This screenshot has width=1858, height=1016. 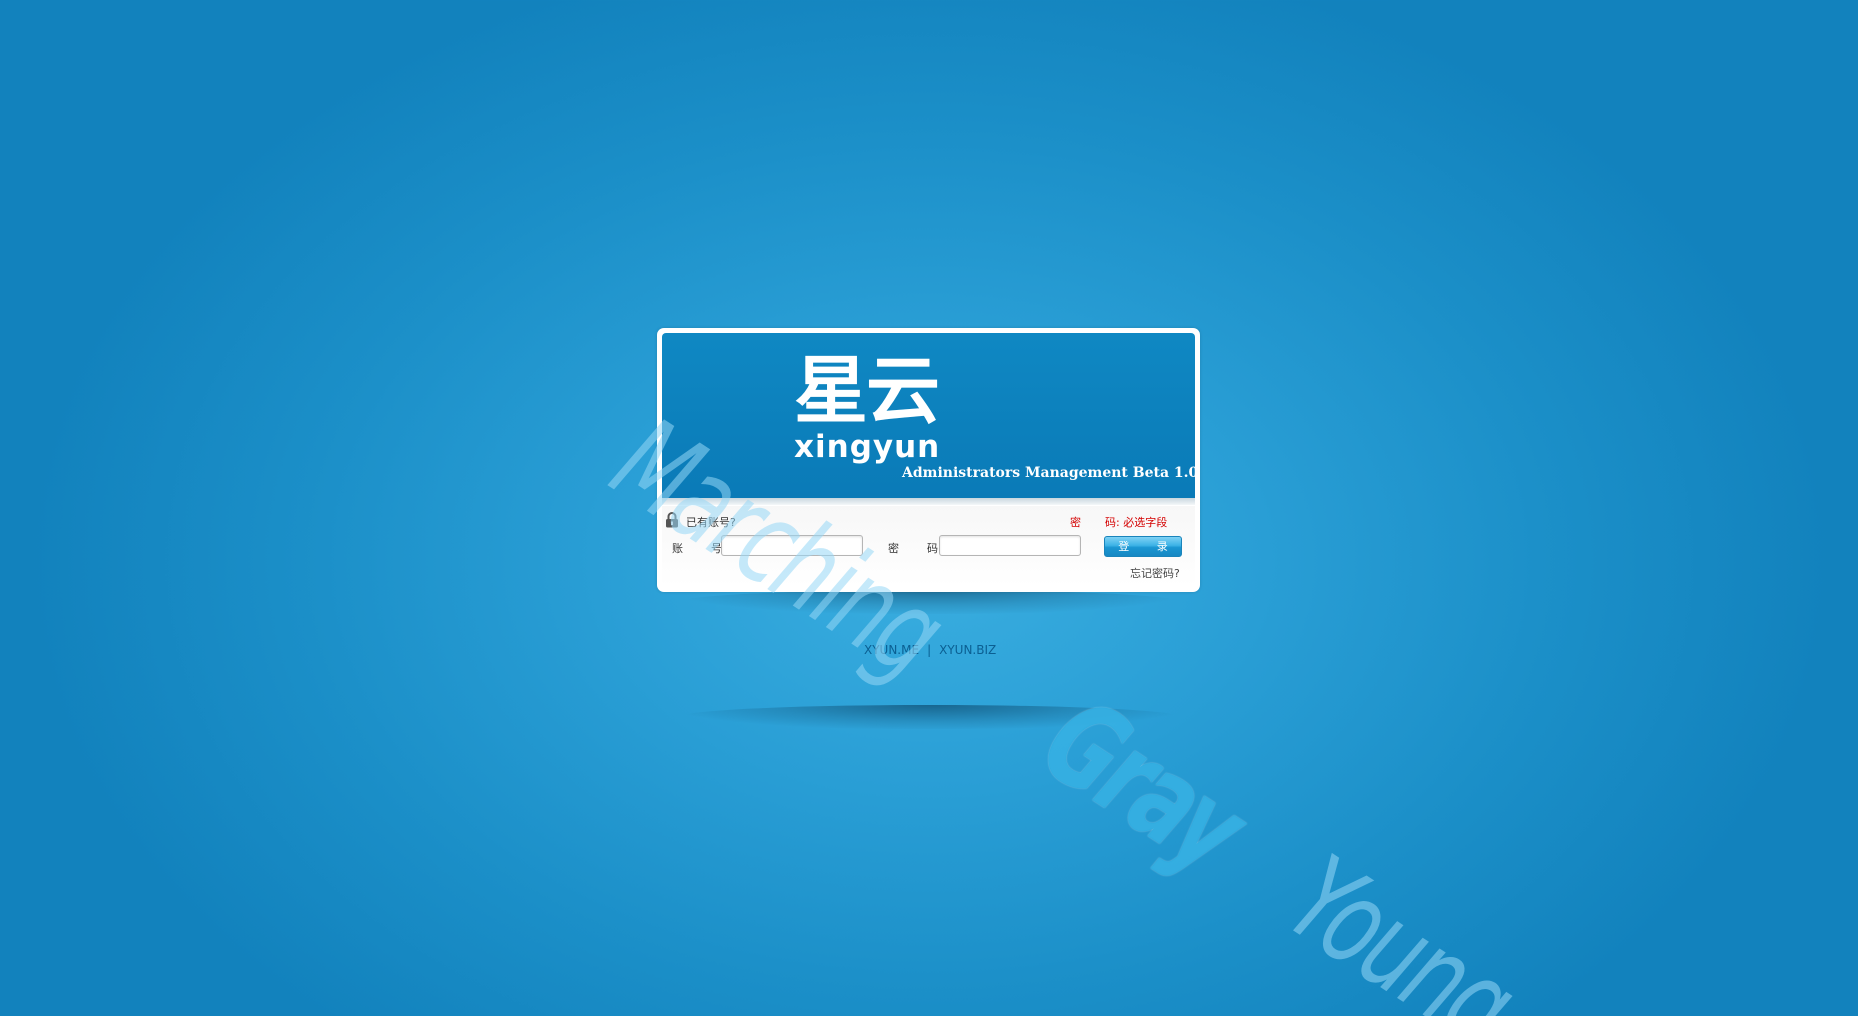 What do you see at coordinates (967, 650) in the screenshot?
I see `footer-link-xyun-biz: XYUN.BIZ` at bounding box center [967, 650].